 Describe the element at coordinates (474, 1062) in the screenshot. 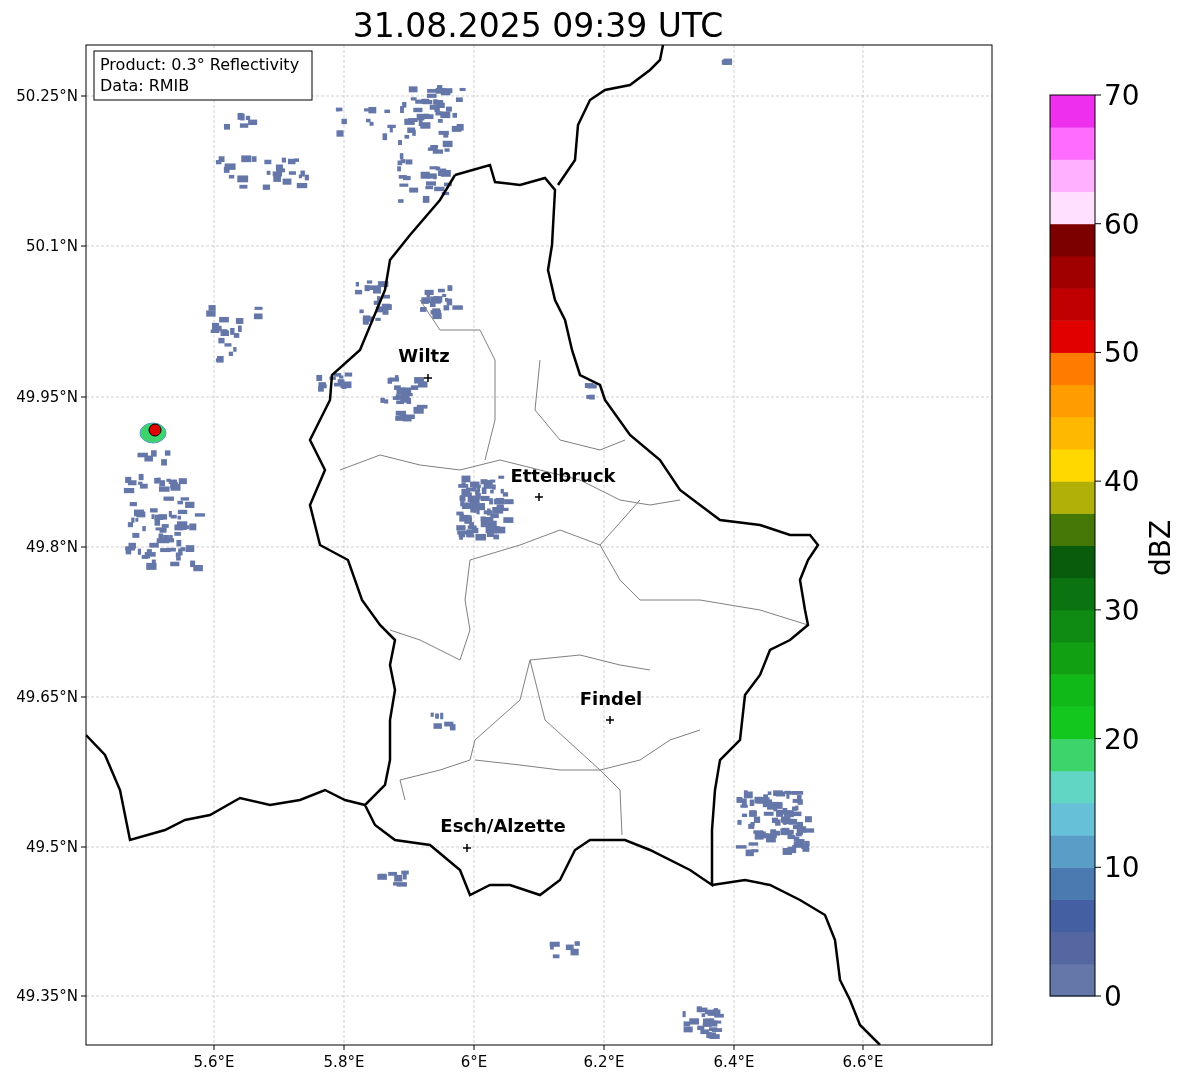

I see `axis-tick-label: 6°E` at that location.